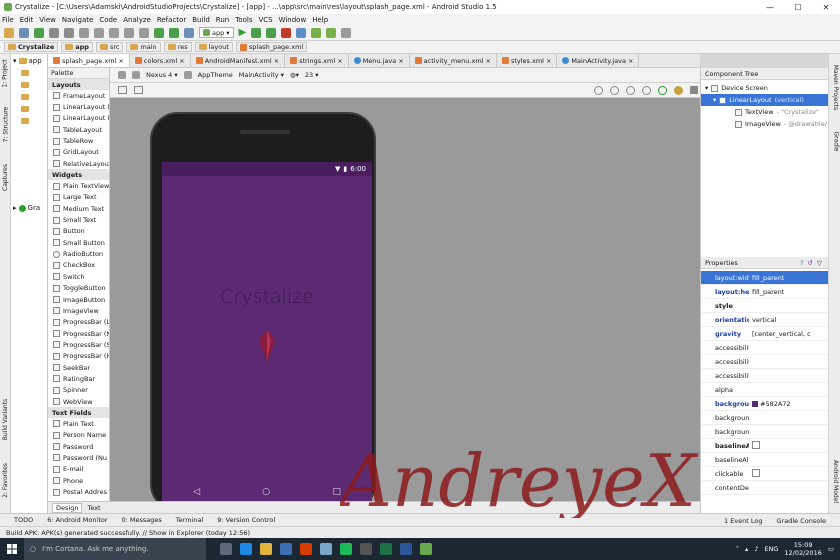  Describe the element at coordinates (26, 208) in the screenshot. I see `gradle-scripts-node: ▸ Gra` at that location.